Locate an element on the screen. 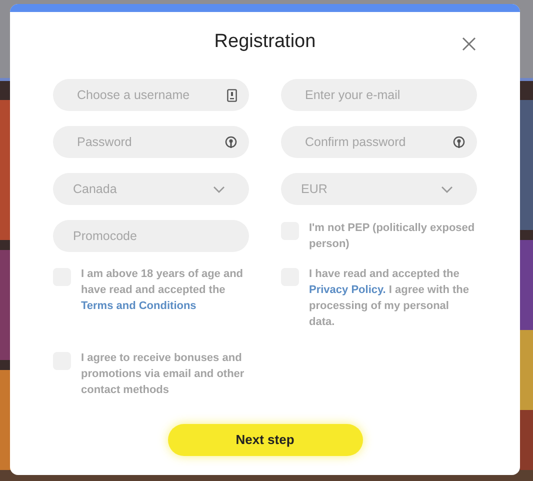 The width and height of the screenshot is (533, 481). agreement-text: I have read and accepted the Privacy Policy. I agree with the processing of my personal data. is located at coordinates (389, 298).